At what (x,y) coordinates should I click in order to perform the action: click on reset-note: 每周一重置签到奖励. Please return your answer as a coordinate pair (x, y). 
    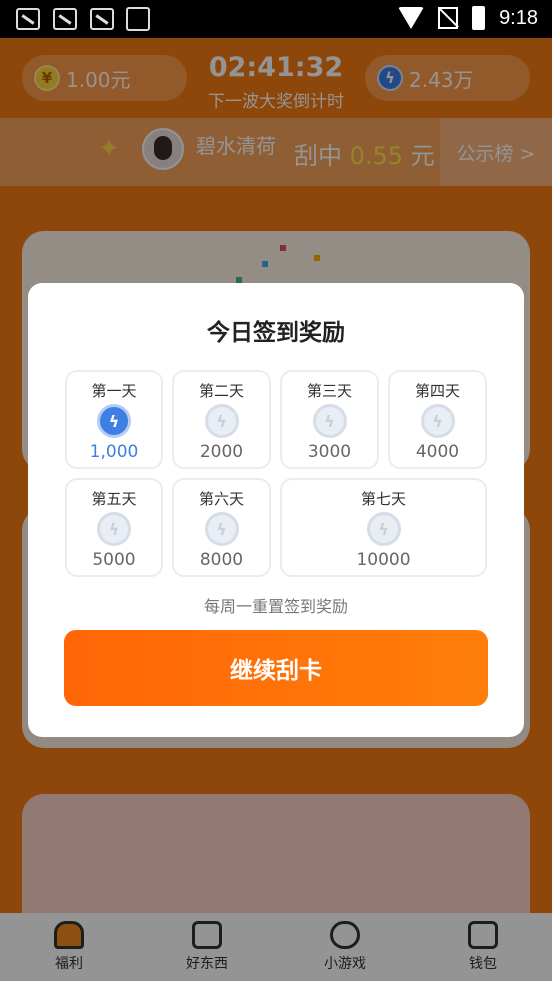
    Looking at the image, I should click on (275, 606).